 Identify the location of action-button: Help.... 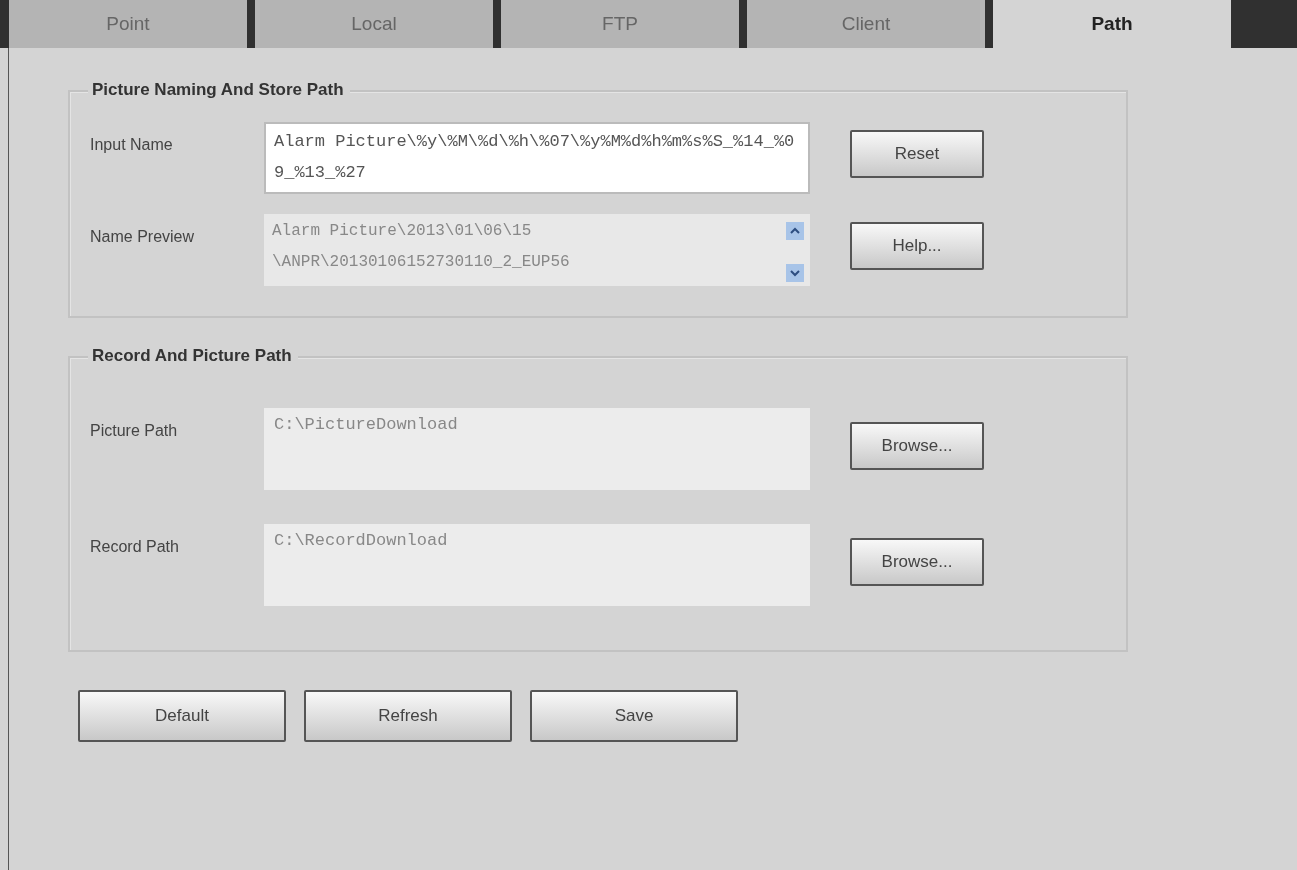
(917, 246).